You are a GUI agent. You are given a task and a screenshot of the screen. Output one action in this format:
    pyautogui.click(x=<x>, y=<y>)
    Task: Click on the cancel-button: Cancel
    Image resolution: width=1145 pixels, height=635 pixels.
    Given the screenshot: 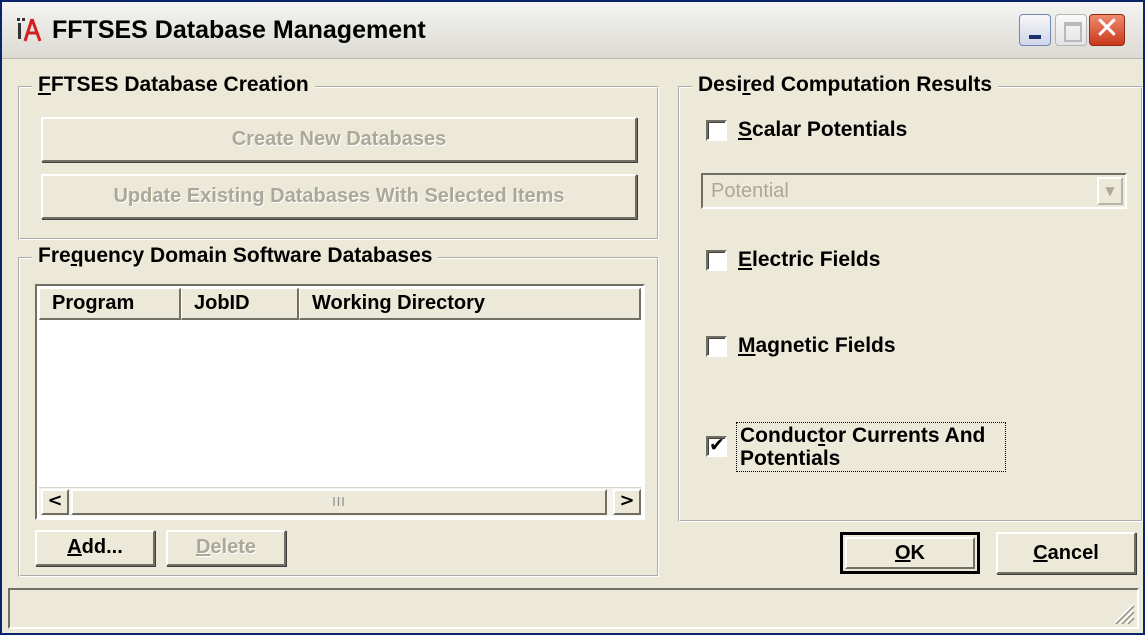 What is the action you would take?
    pyautogui.click(x=1066, y=553)
    